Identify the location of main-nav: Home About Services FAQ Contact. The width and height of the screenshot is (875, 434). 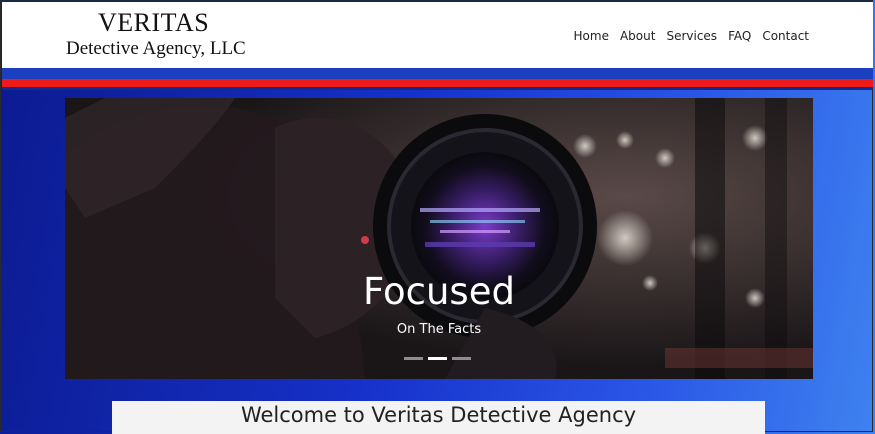
(686, 36).